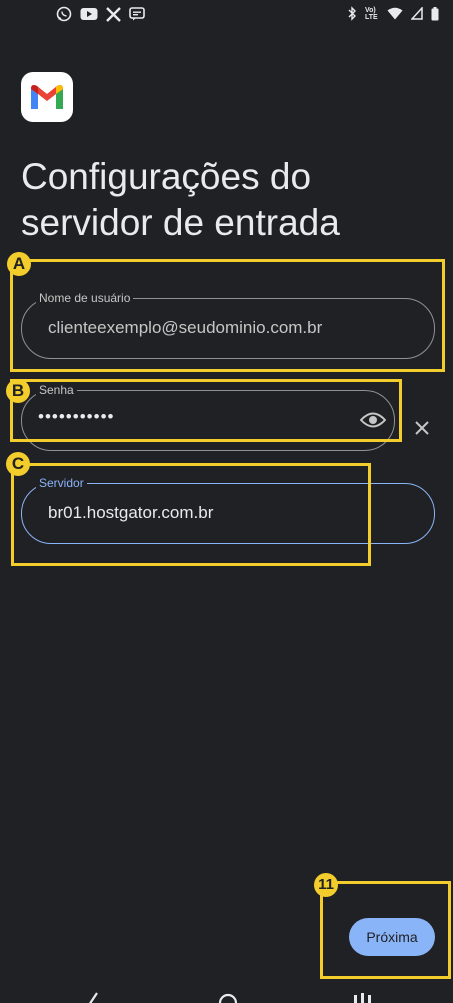  What do you see at coordinates (64, 14) in the screenshot?
I see `whatsapp-icon` at bounding box center [64, 14].